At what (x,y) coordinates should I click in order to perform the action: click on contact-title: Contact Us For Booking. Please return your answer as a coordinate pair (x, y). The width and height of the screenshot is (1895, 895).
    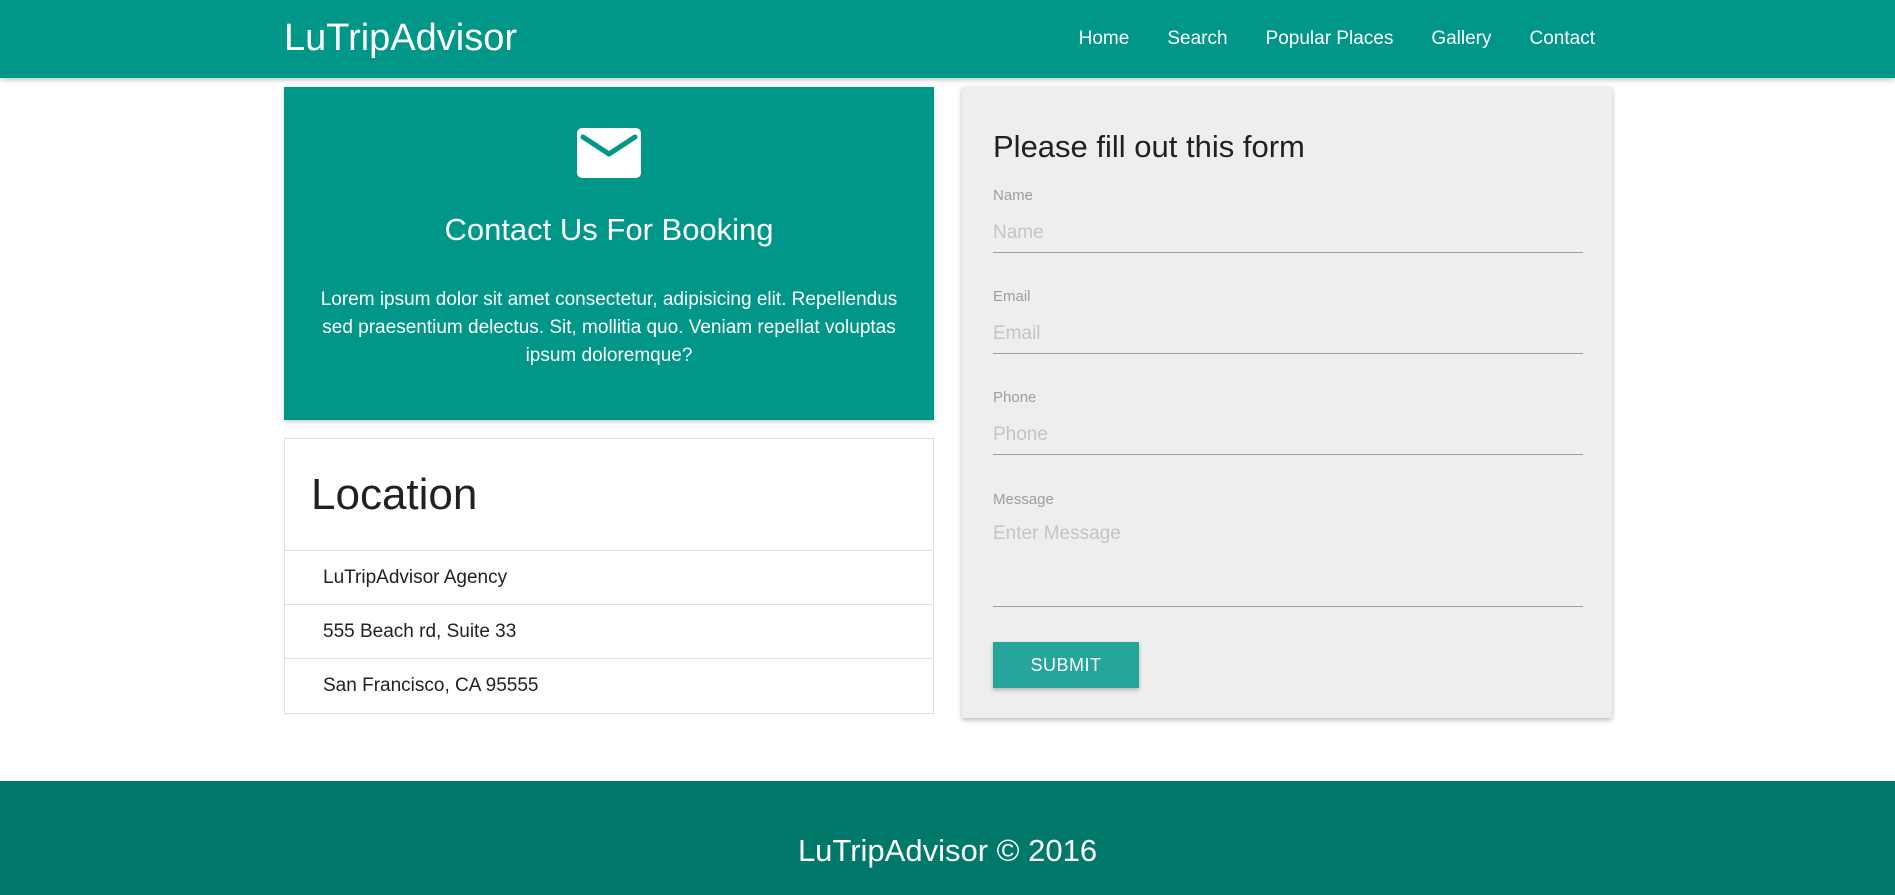
    Looking at the image, I should click on (609, 229).